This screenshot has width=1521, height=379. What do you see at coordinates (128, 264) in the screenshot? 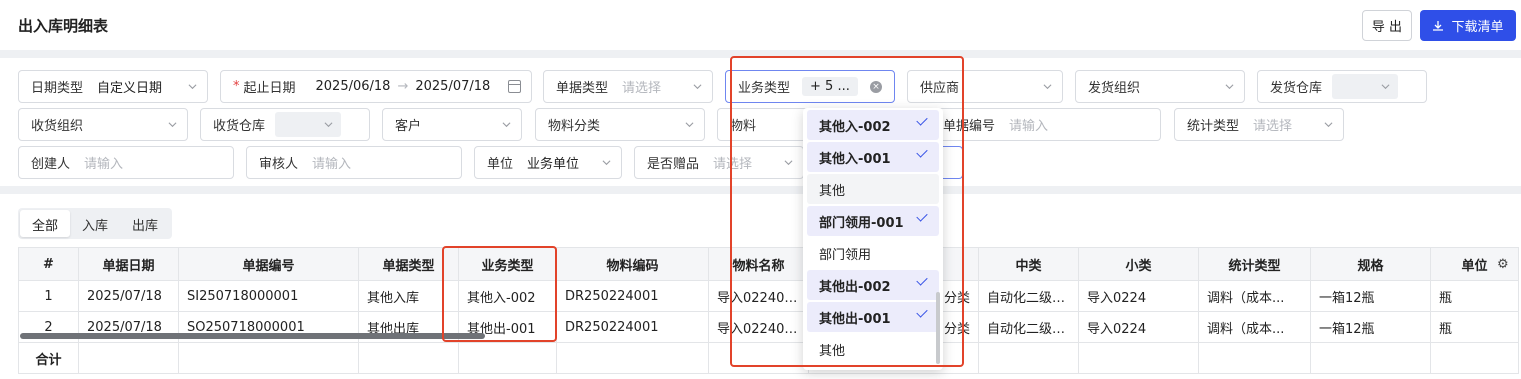
I see `column-header: 单据日期` at bounding box center [128, 264].